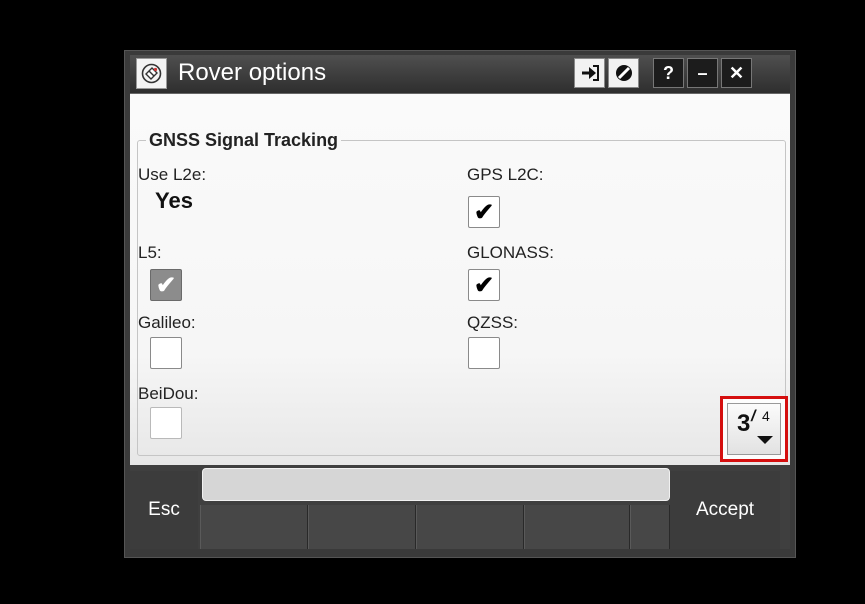 The height and width of the screenshot is (604, 865). Describe the element at coordinates (589, 73) in the screenshot. I see `login-arrow-icon` at that location.